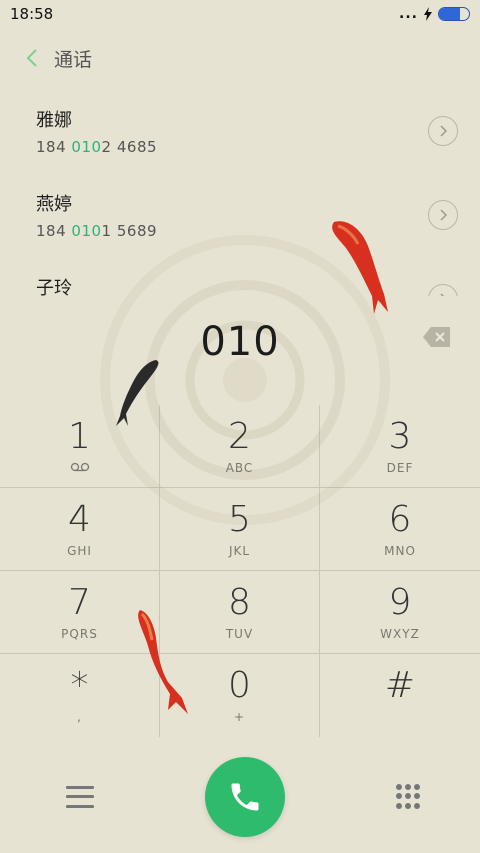 Image resolution: width=480 pixels, height=853 pixels. What do you see at coordinates (54, 120) in the screenshot?
I see `contact-name: 雅娜` at bounding box center [54, 120].